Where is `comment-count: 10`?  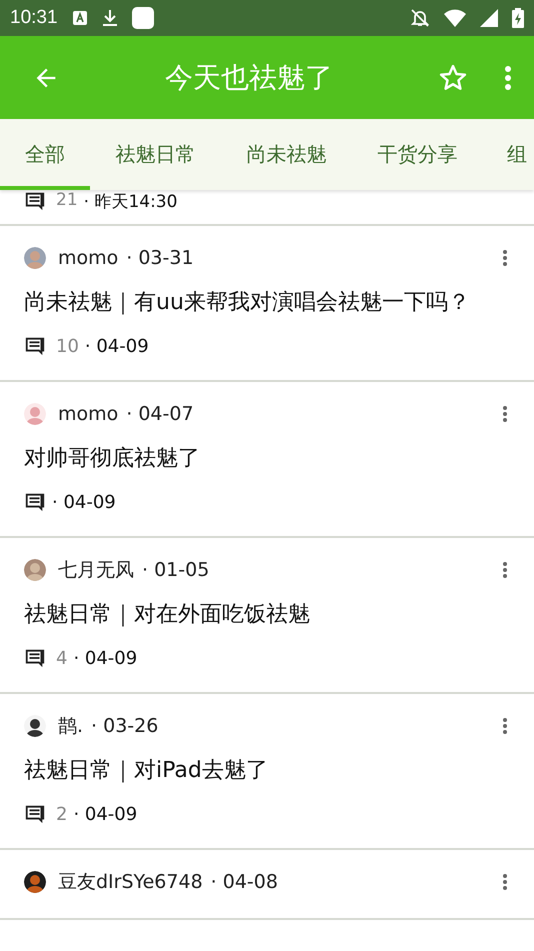
comment-count: 10 is located at coordinates (67, 346).